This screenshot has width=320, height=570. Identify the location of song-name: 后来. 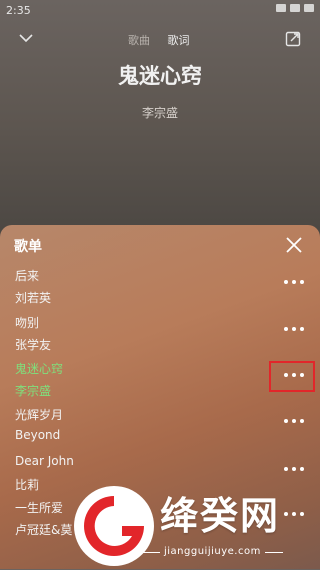
(27, 276).